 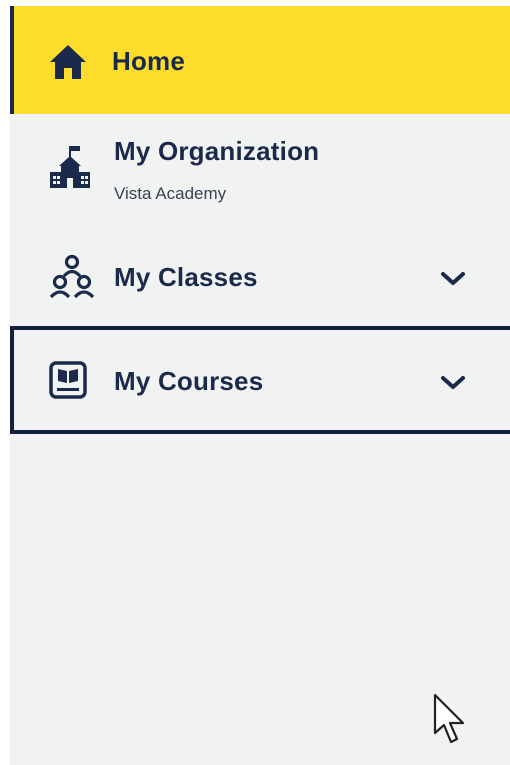 What do you see at coordinates (149, 61) in the screenshot?
I see `nav-item-home-label: Home` at bounding box center [149, 61].